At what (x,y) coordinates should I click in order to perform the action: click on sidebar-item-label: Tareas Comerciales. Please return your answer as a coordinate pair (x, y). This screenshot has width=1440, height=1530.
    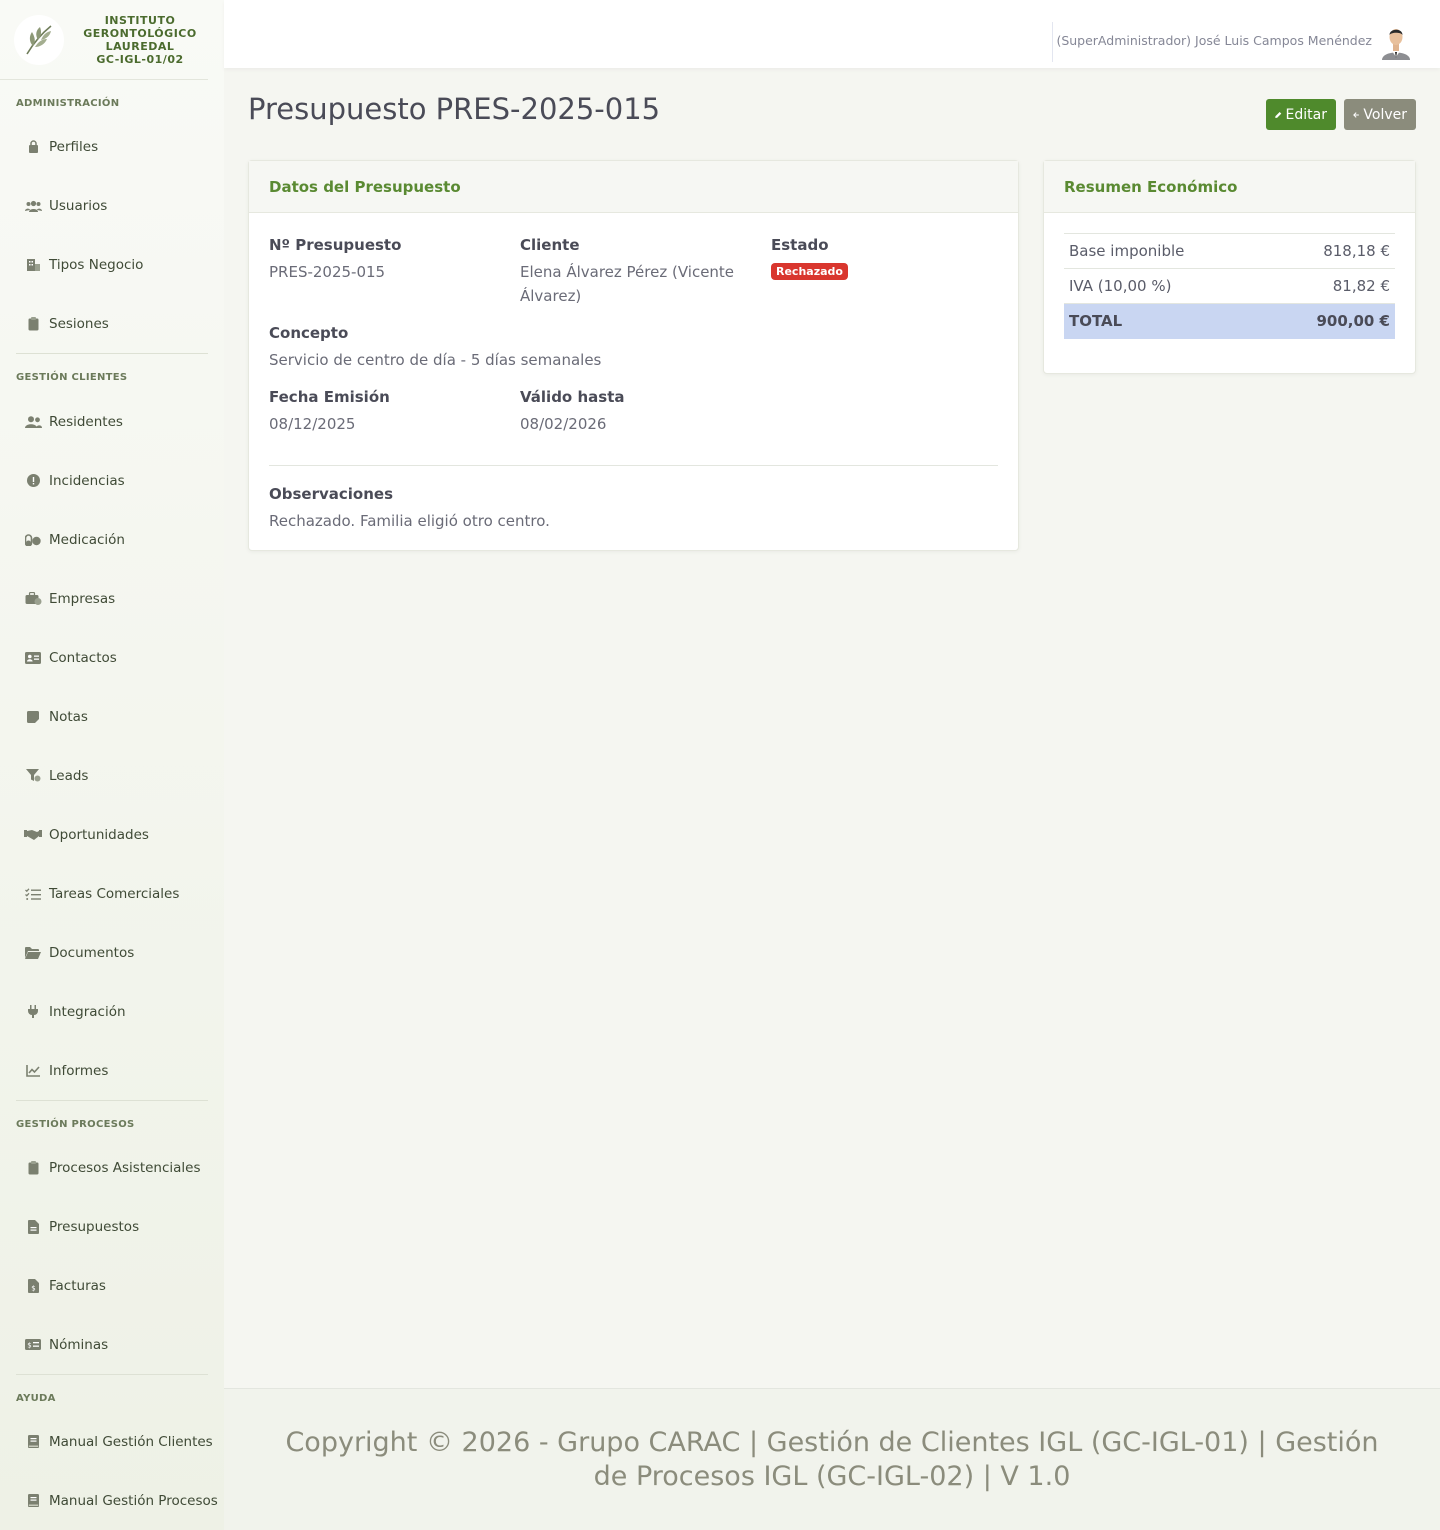
    Looking at the image, I should click on (114, 893).